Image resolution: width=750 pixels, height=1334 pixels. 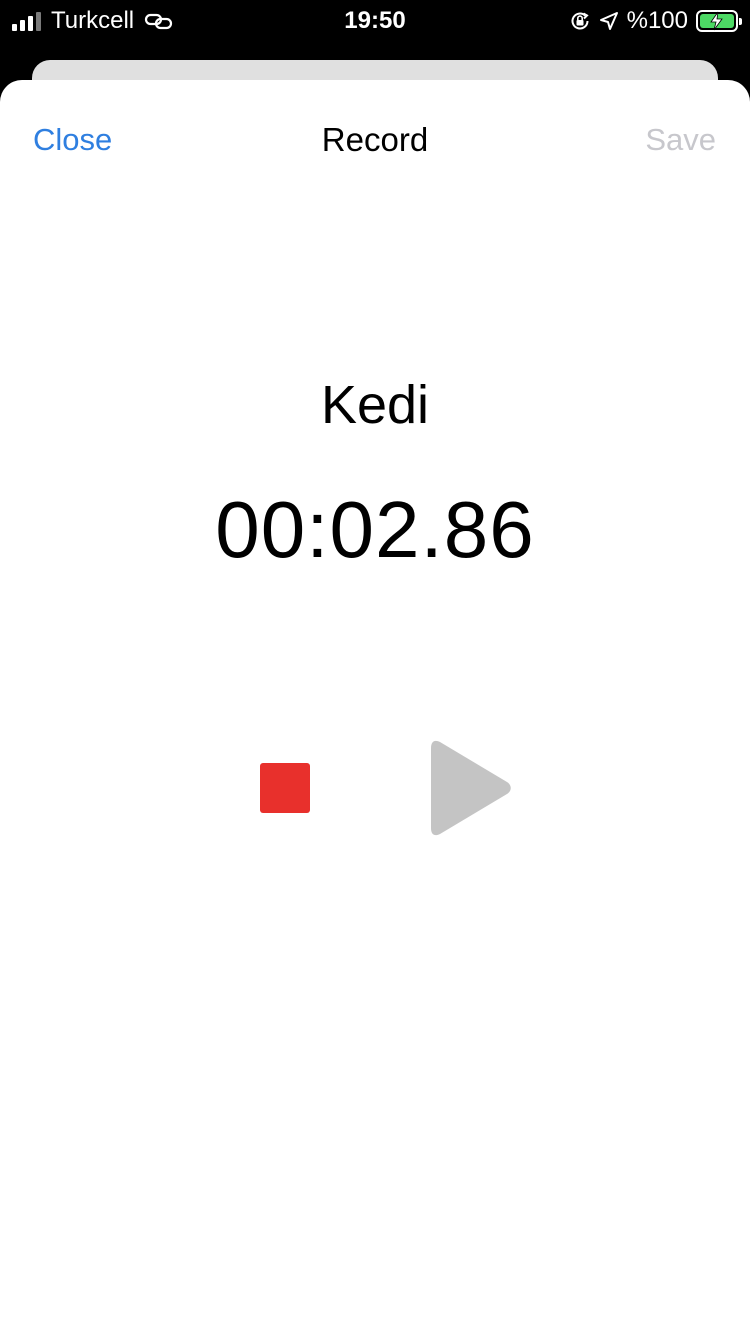 I want to click on location-icon, so click(x=608, y=21).